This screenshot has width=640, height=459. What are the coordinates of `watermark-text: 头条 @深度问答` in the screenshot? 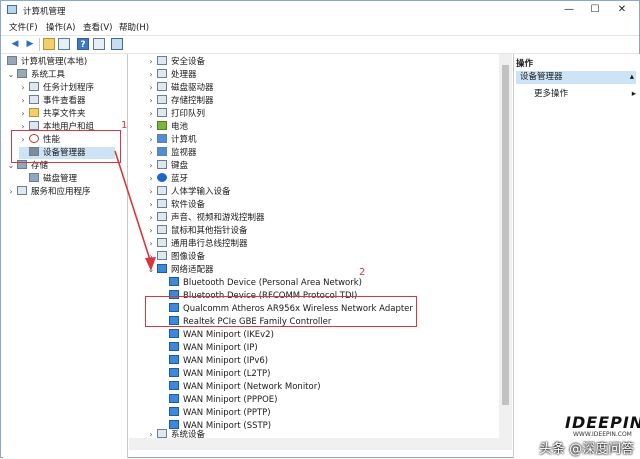 It's located at (587, 449).